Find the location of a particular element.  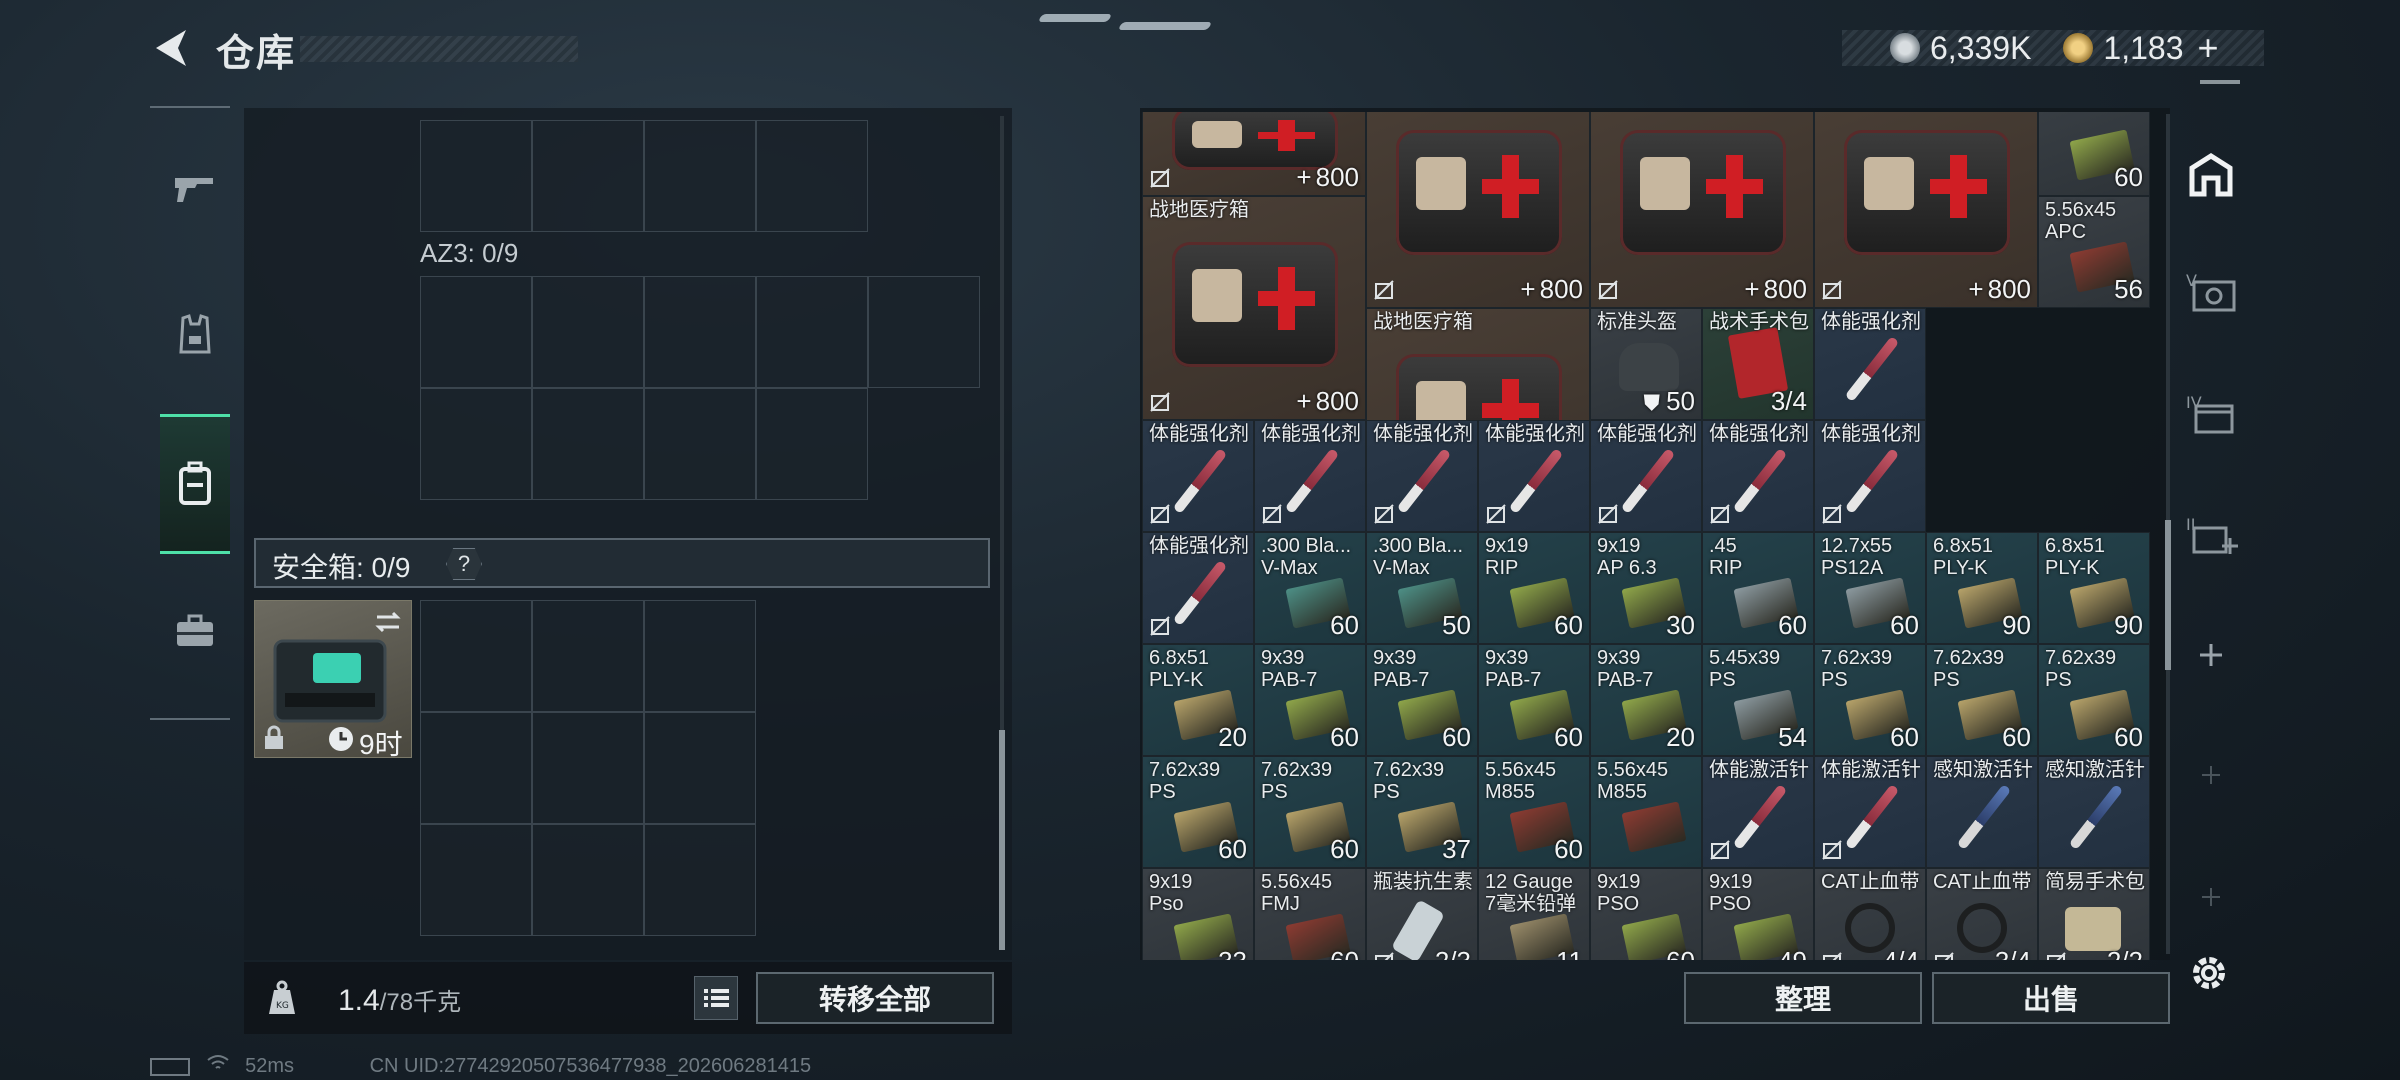

back-icon is located at coordinates (171, 48).